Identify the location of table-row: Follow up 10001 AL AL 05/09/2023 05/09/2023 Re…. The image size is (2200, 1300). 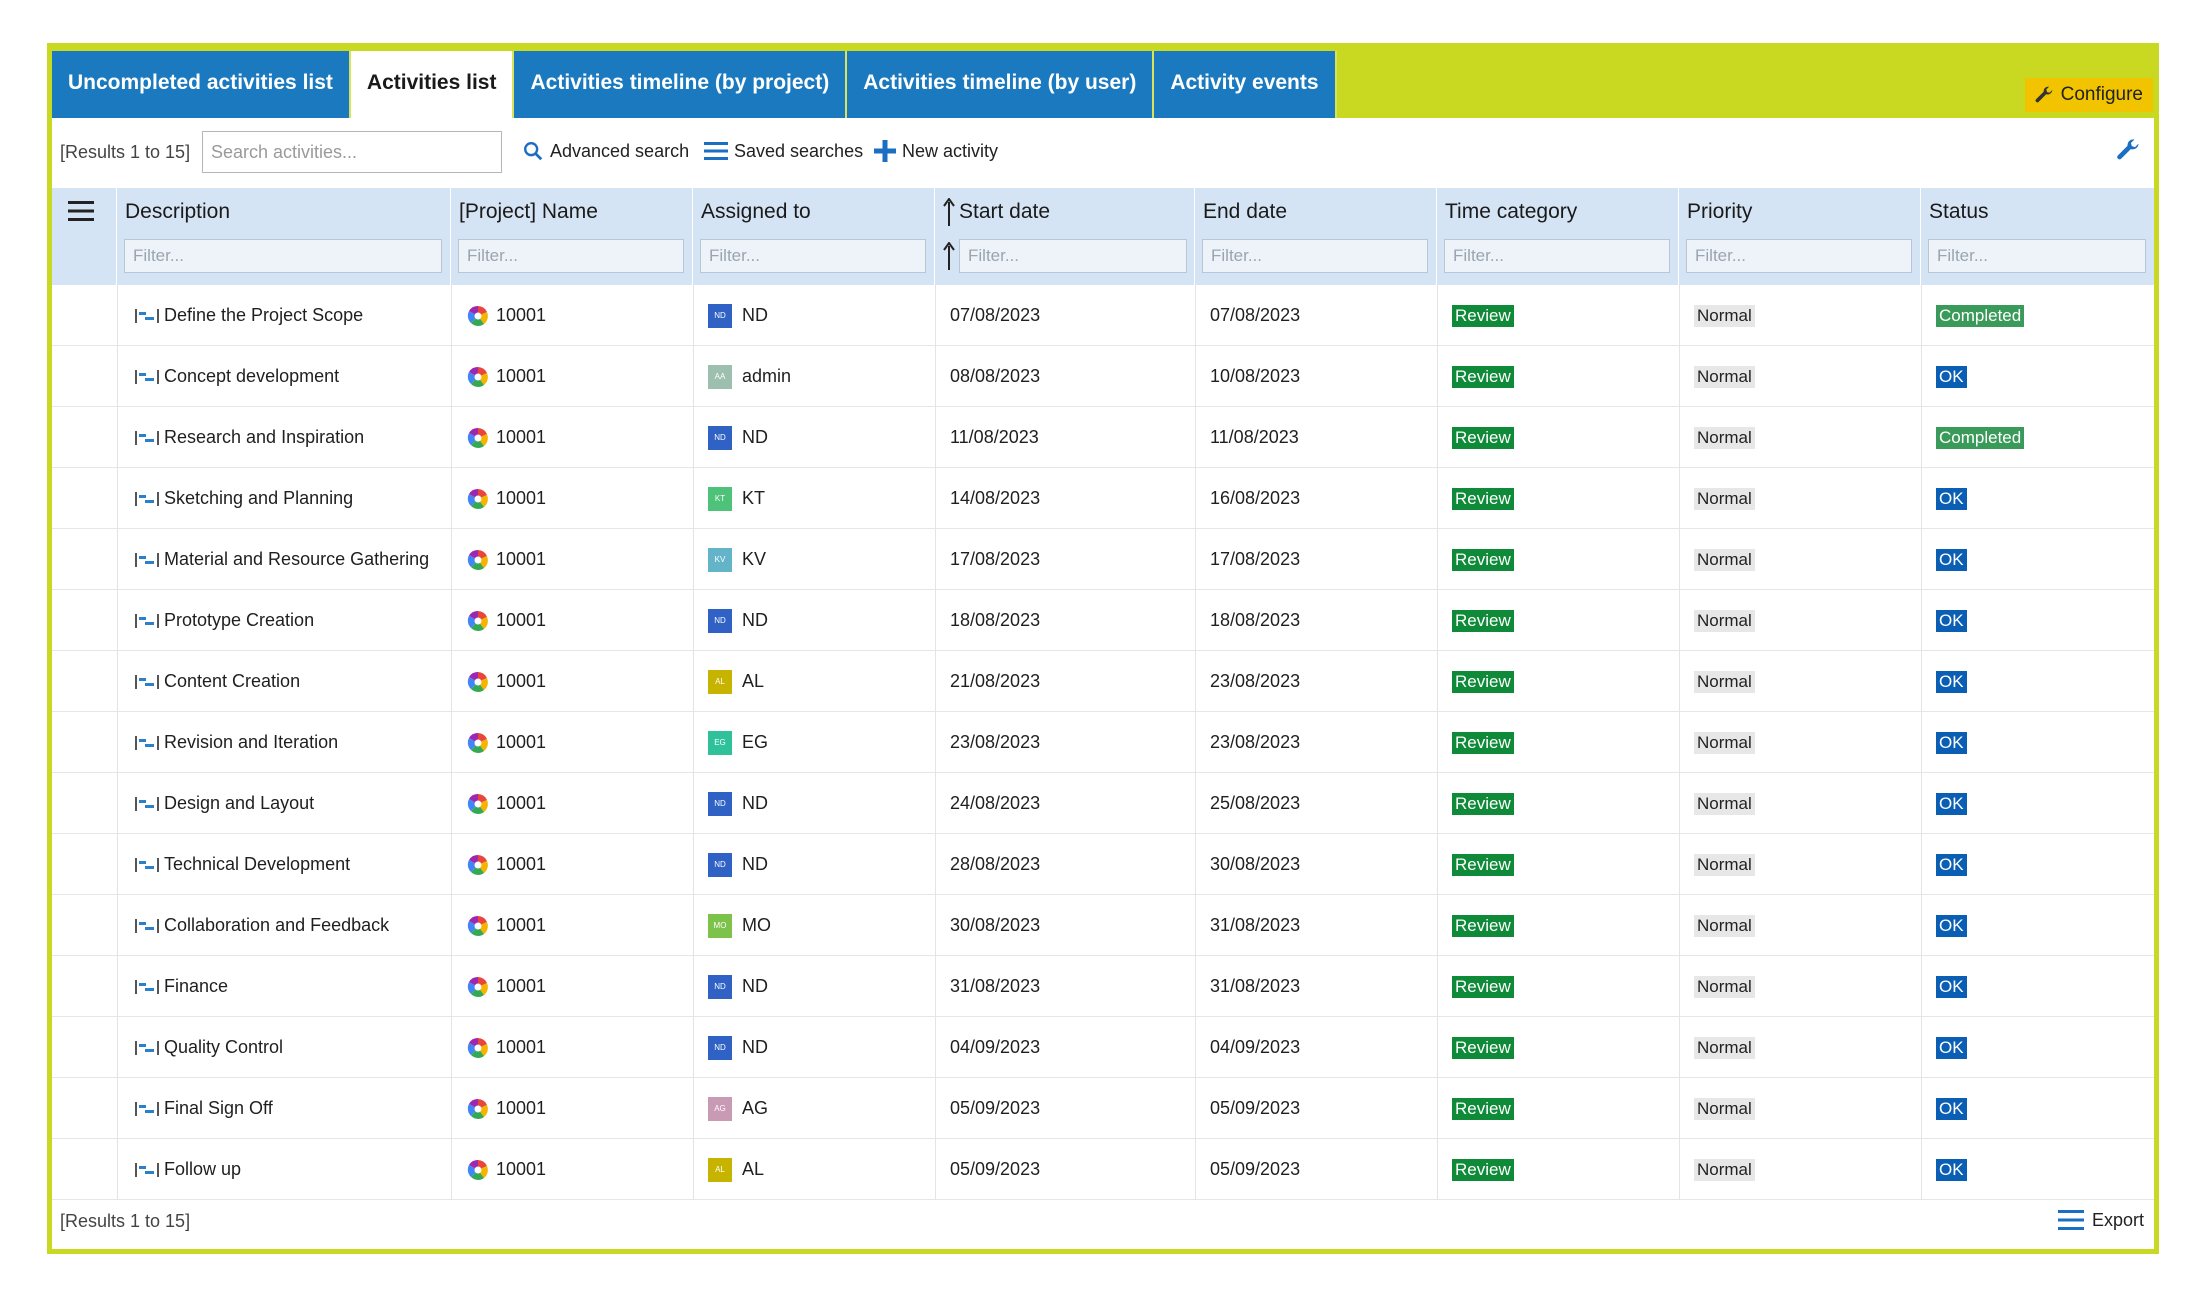
(1103, 1169).